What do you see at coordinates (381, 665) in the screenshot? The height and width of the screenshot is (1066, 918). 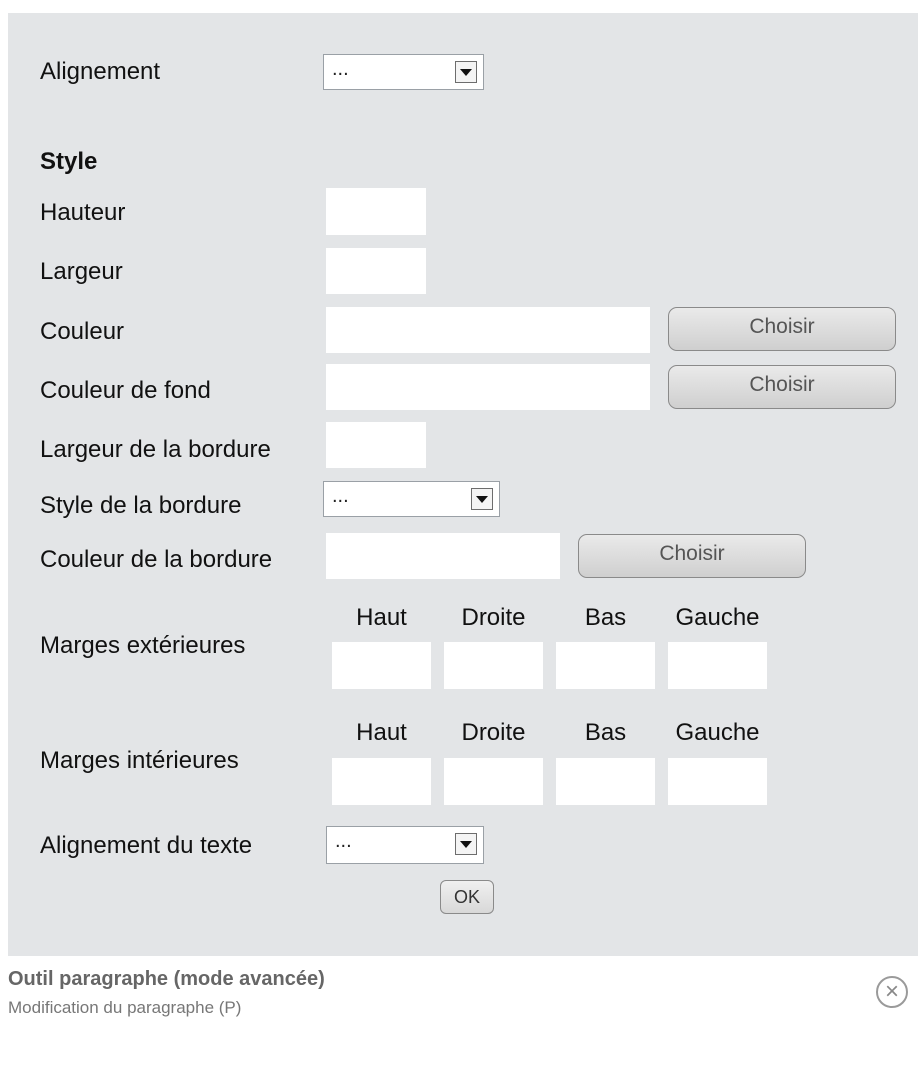 I see `outer-margin-top-input` at bounding box center [381, 665].